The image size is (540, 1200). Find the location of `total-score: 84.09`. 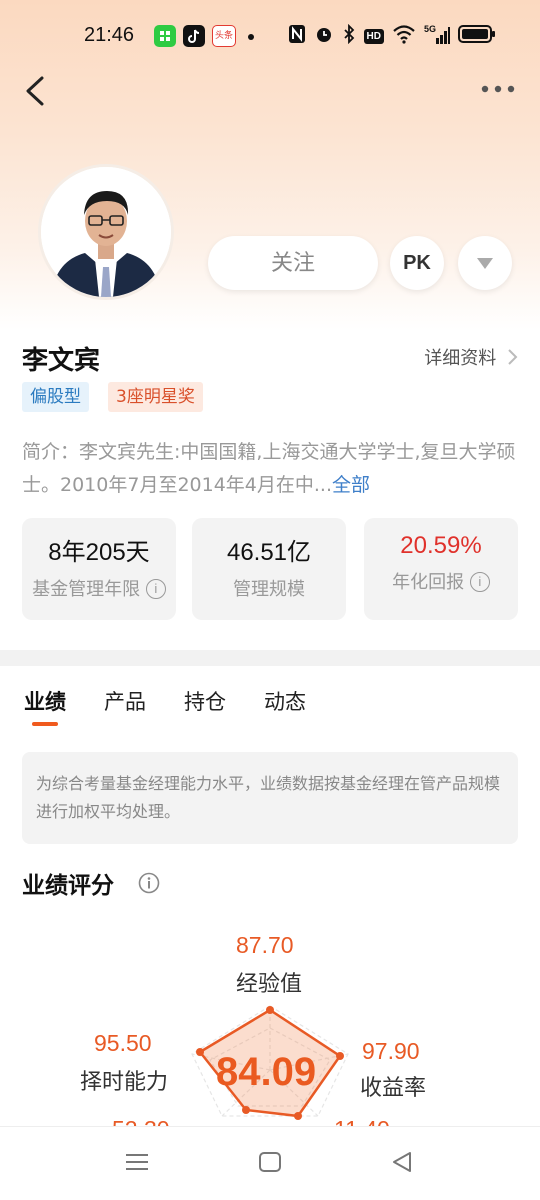

total-score: 84.09 is located at coordinates (266, 1072).